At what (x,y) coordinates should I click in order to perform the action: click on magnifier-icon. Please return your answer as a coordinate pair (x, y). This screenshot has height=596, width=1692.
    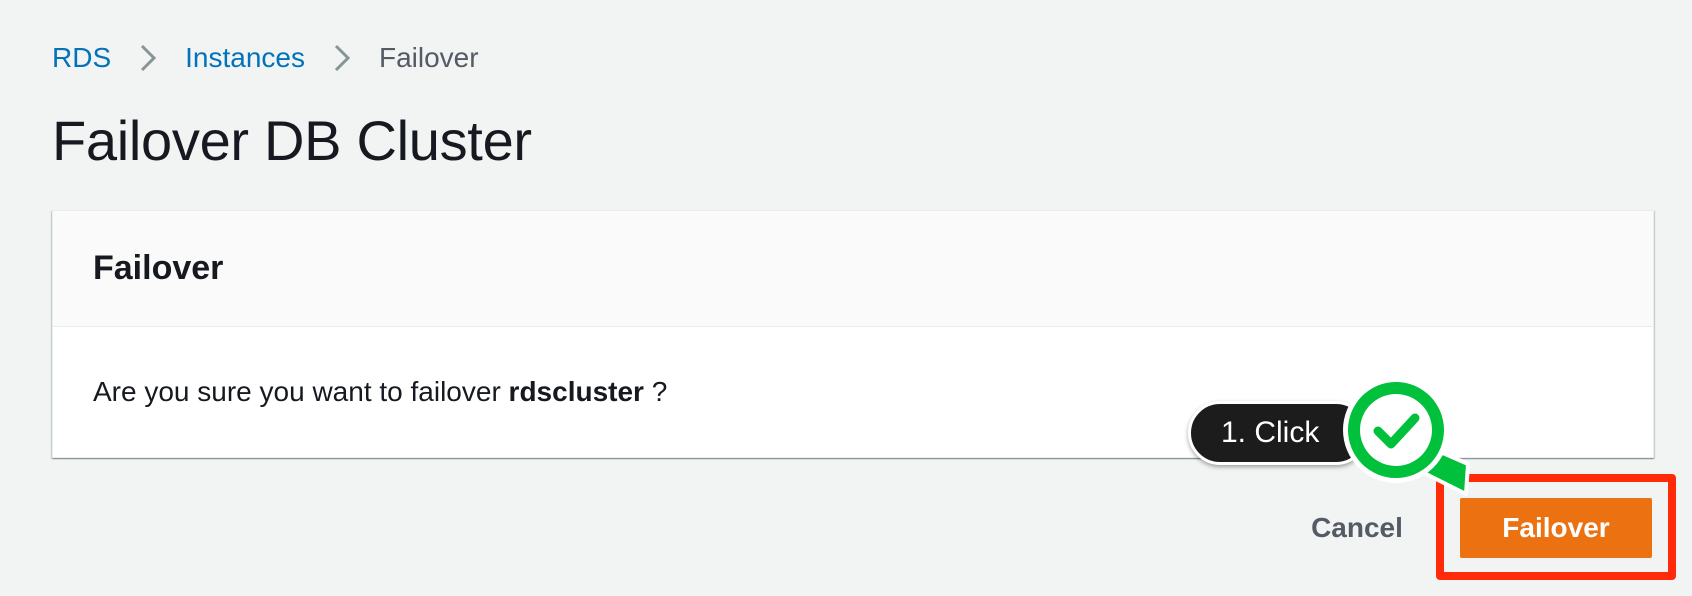
    Looking at the image, I should click on (1406, 436).